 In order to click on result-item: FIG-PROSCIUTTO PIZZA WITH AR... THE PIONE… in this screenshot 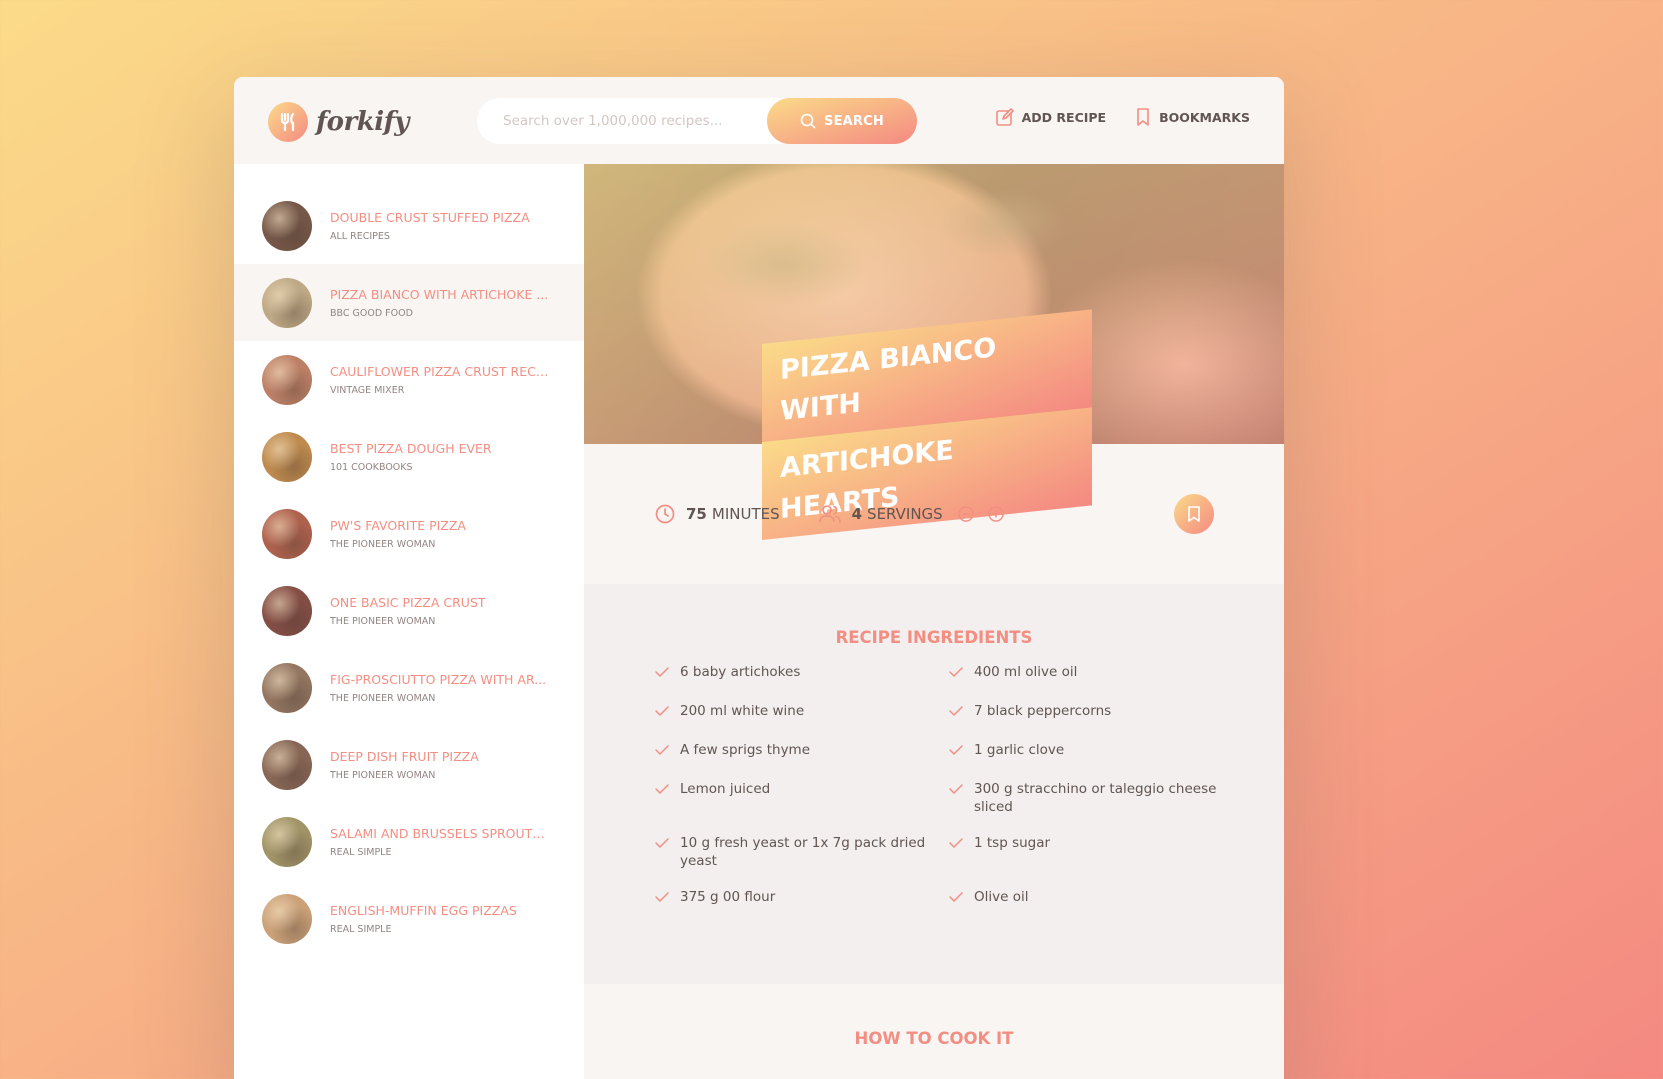, I will do `click(409, 687)`.